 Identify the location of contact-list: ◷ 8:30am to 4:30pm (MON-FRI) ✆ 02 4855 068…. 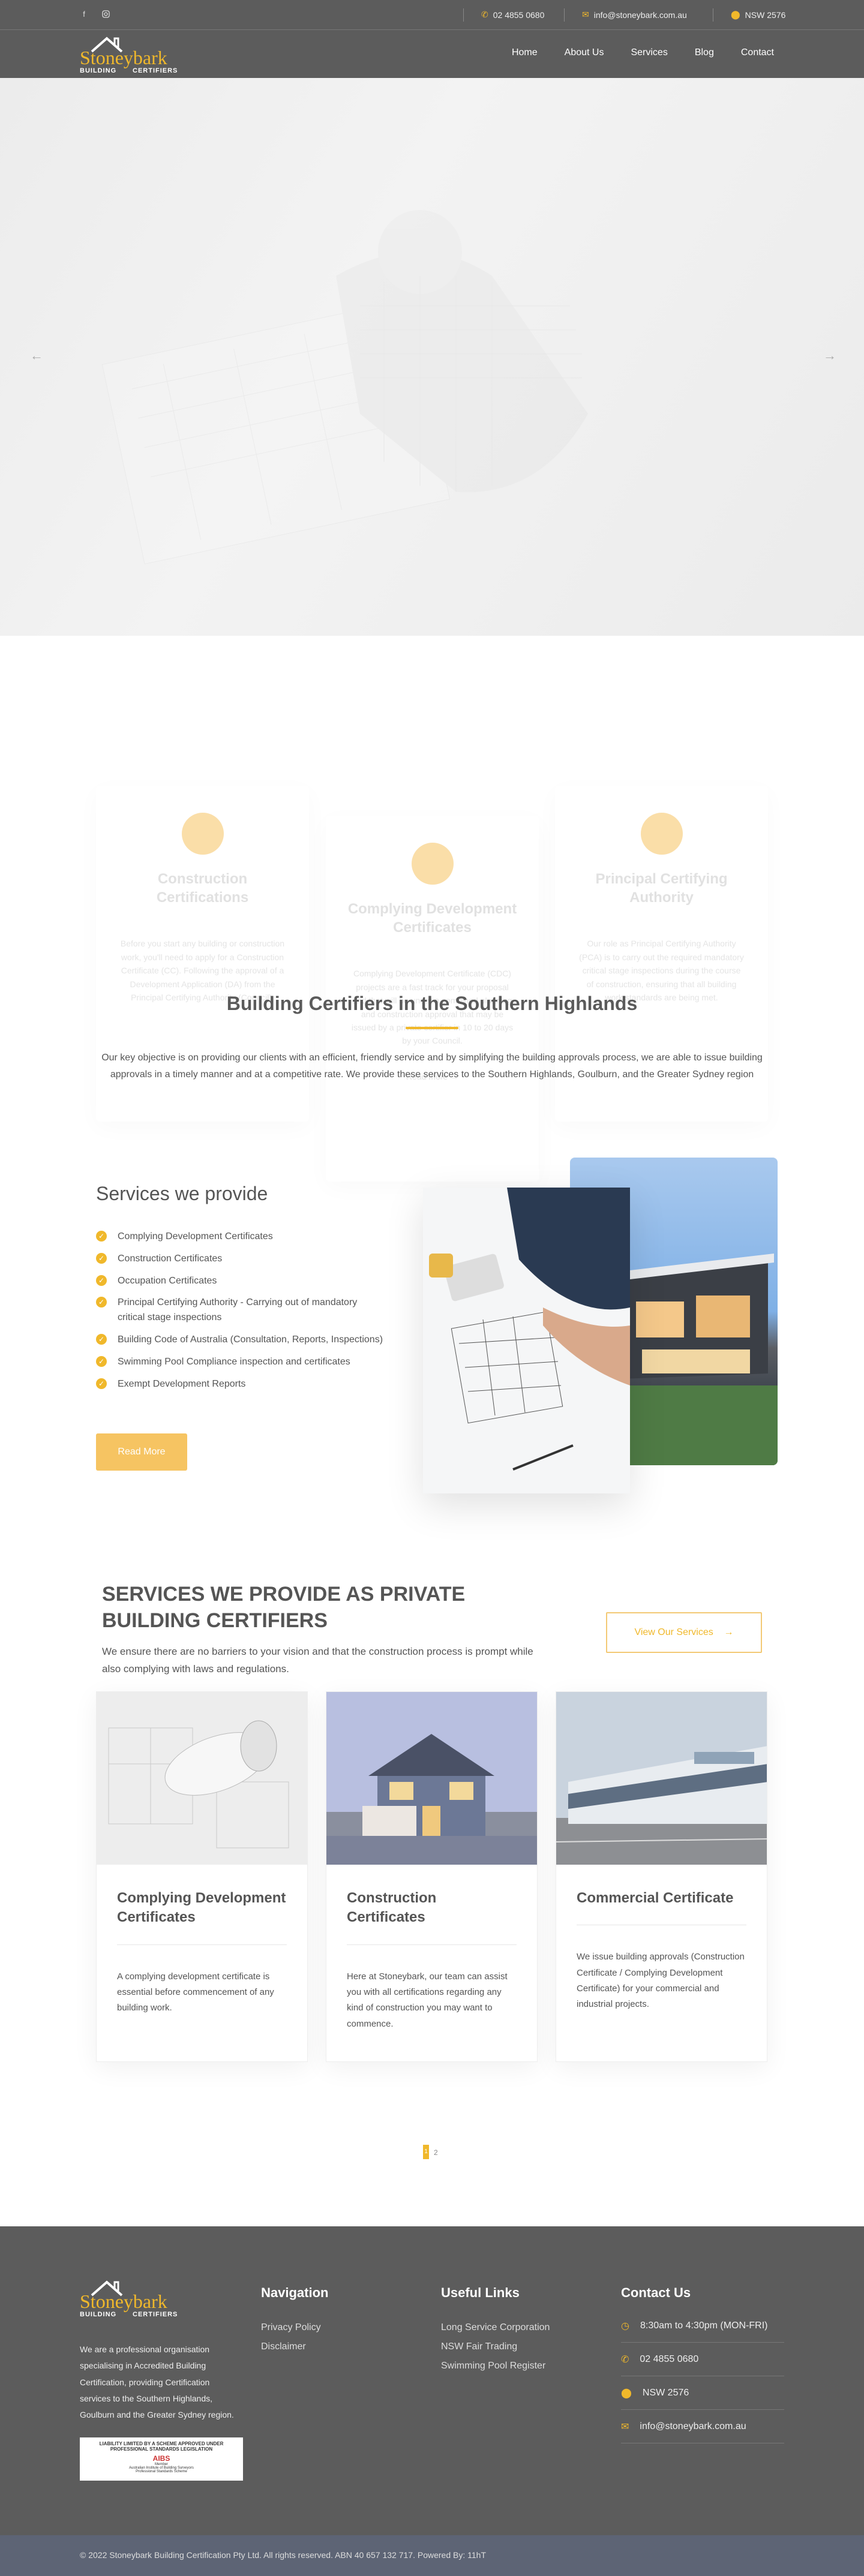
(703, 2376).